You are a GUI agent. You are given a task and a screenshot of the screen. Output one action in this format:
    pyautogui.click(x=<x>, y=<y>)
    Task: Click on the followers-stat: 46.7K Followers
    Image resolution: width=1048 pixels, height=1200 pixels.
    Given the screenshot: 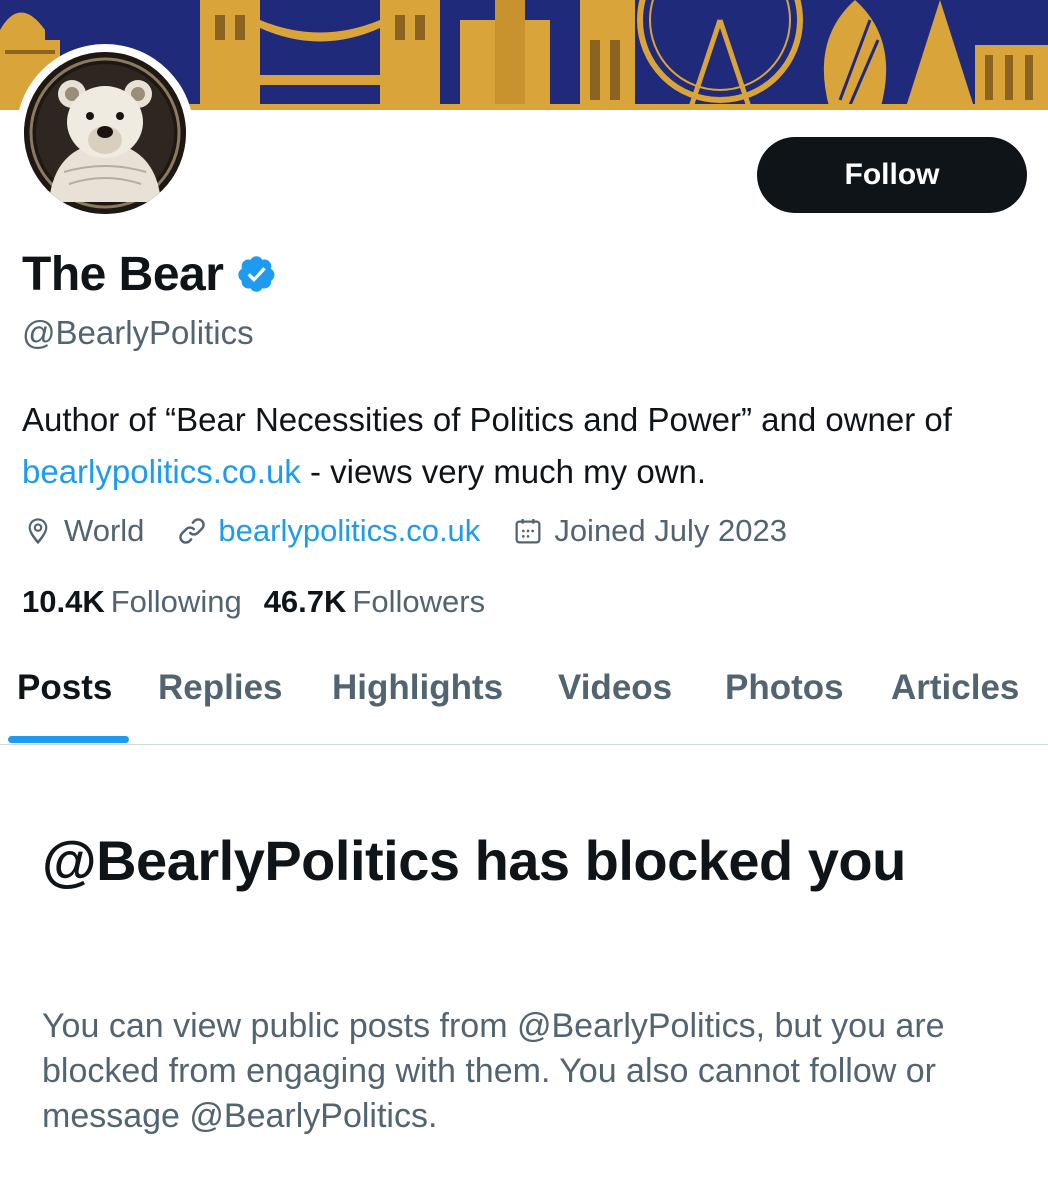 What is the action you would take?
    pyautogui.click(x=374, y=602)
    